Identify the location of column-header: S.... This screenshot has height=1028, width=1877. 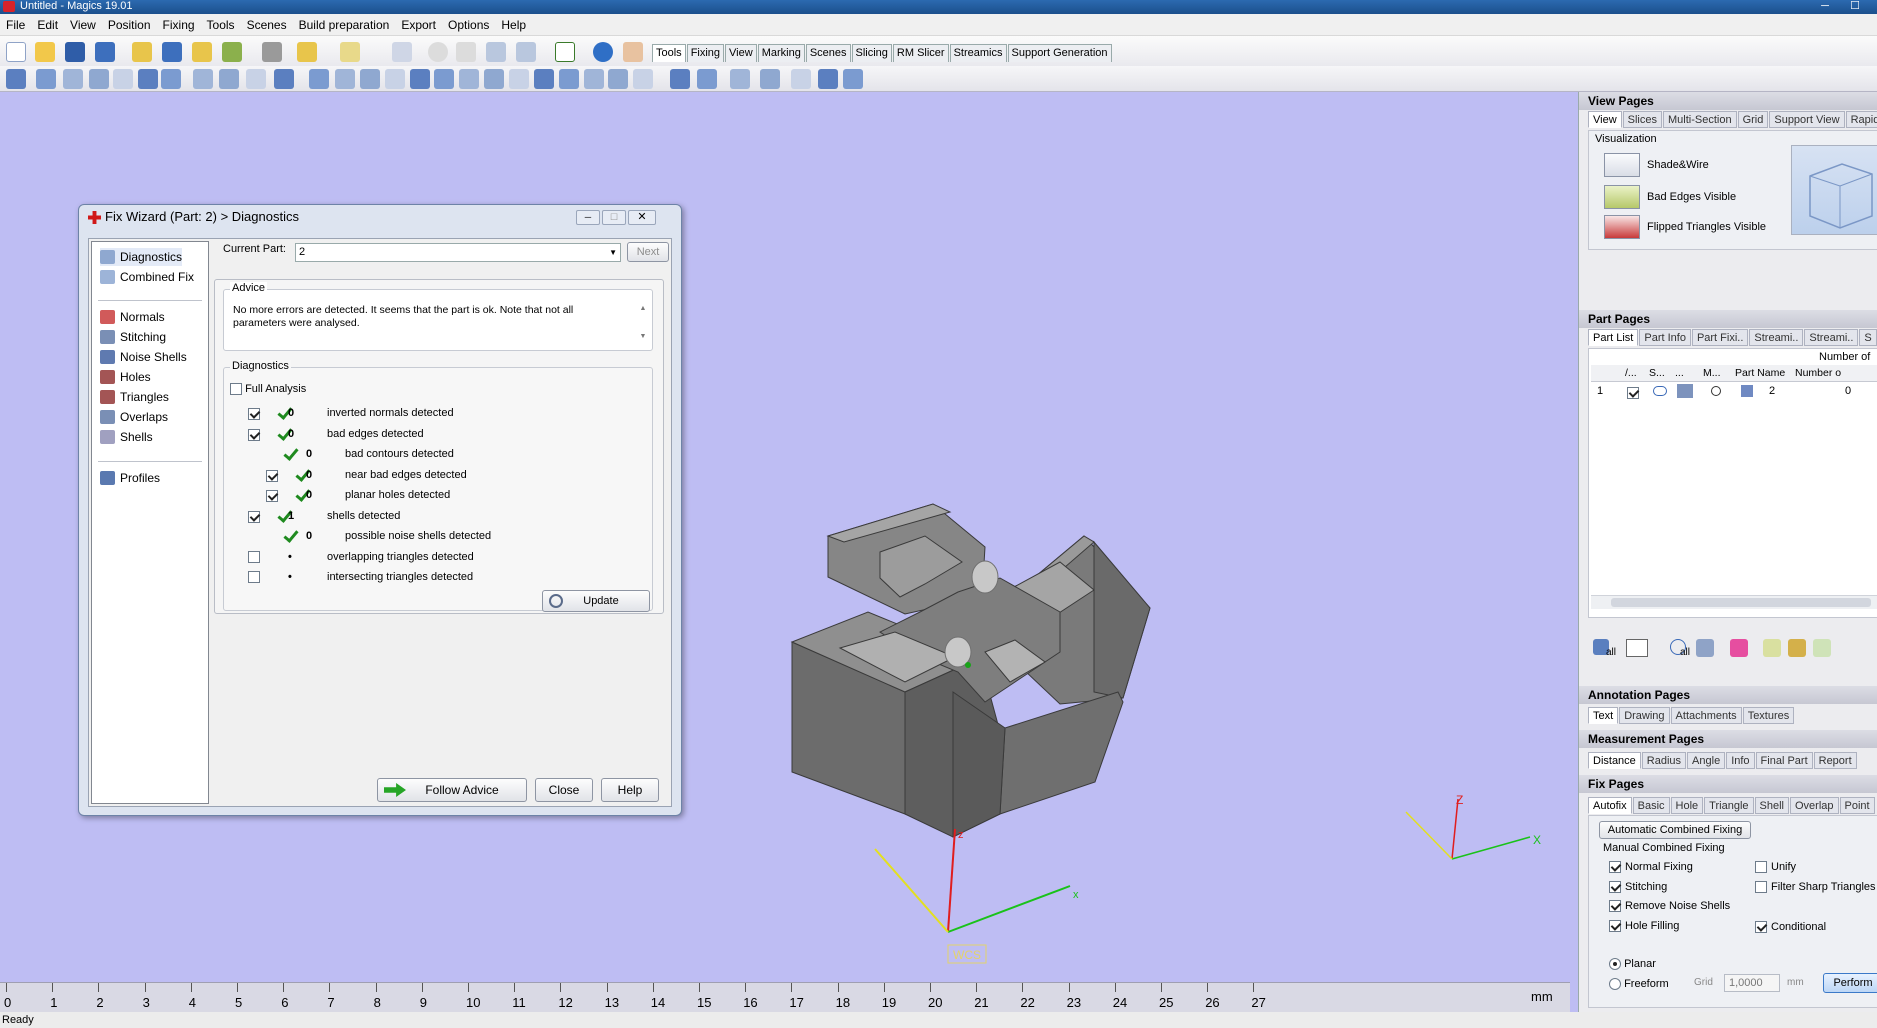
(1657, 373).